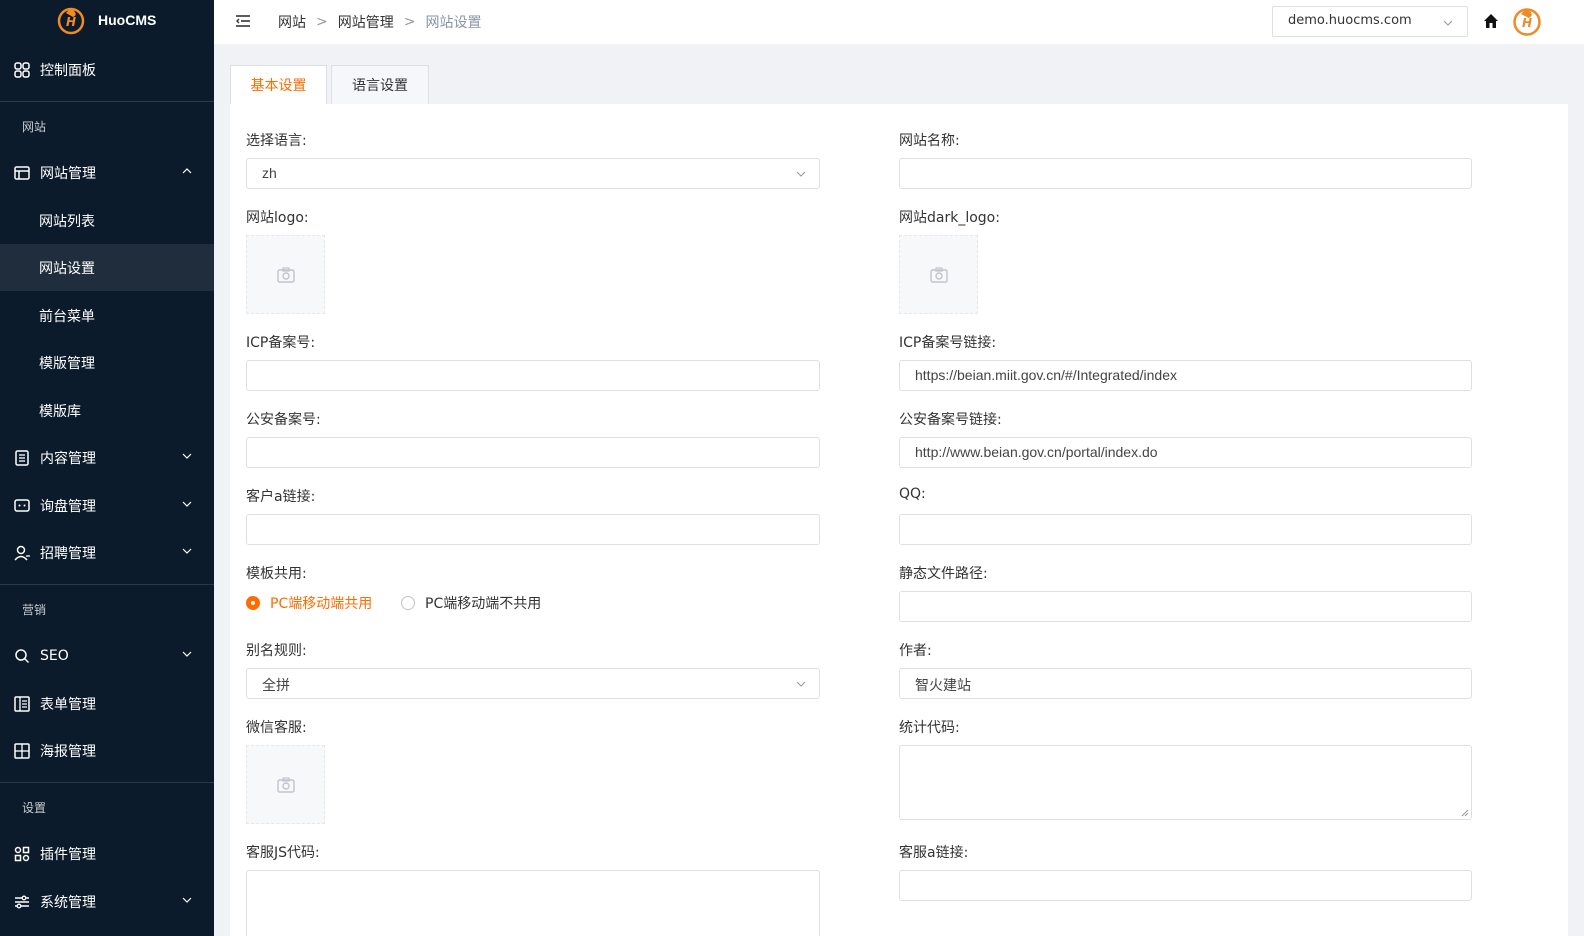  Describe the element at coordinates (34, 610) in the screenshot. I see `sidebar-group-marketing: 营销` at that location.